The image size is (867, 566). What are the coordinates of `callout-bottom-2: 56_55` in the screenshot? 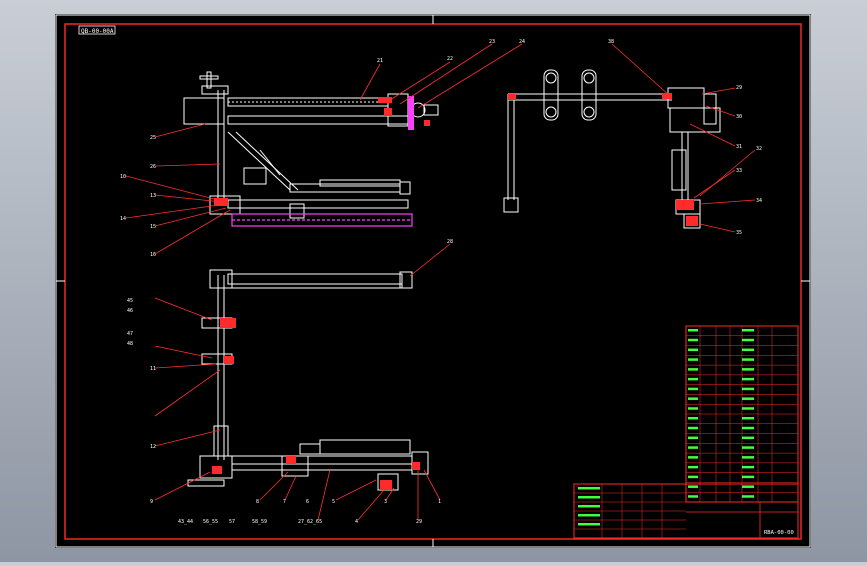 It's located at (210, 522).